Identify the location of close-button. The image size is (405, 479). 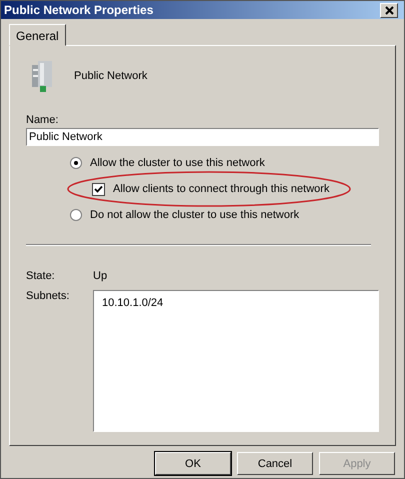
(389, 10).